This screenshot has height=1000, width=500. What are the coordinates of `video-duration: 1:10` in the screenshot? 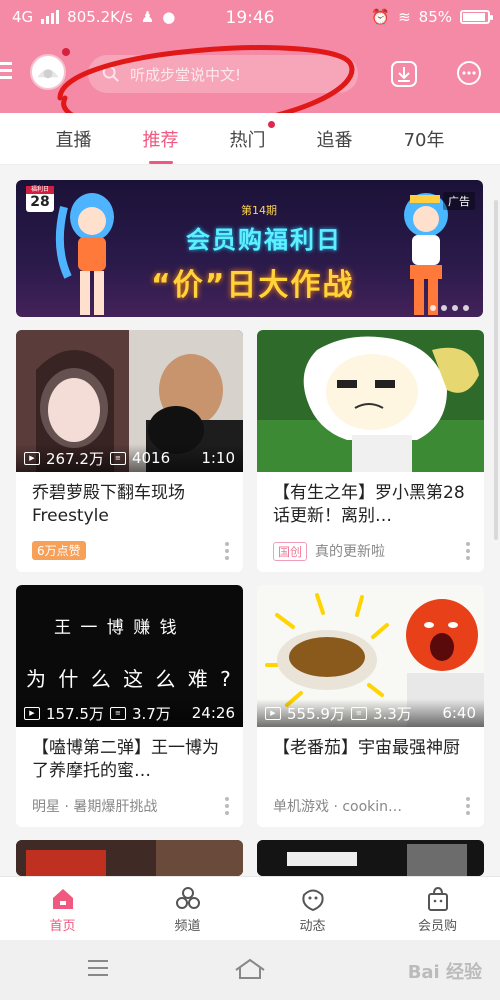 It's located at (218, 458).